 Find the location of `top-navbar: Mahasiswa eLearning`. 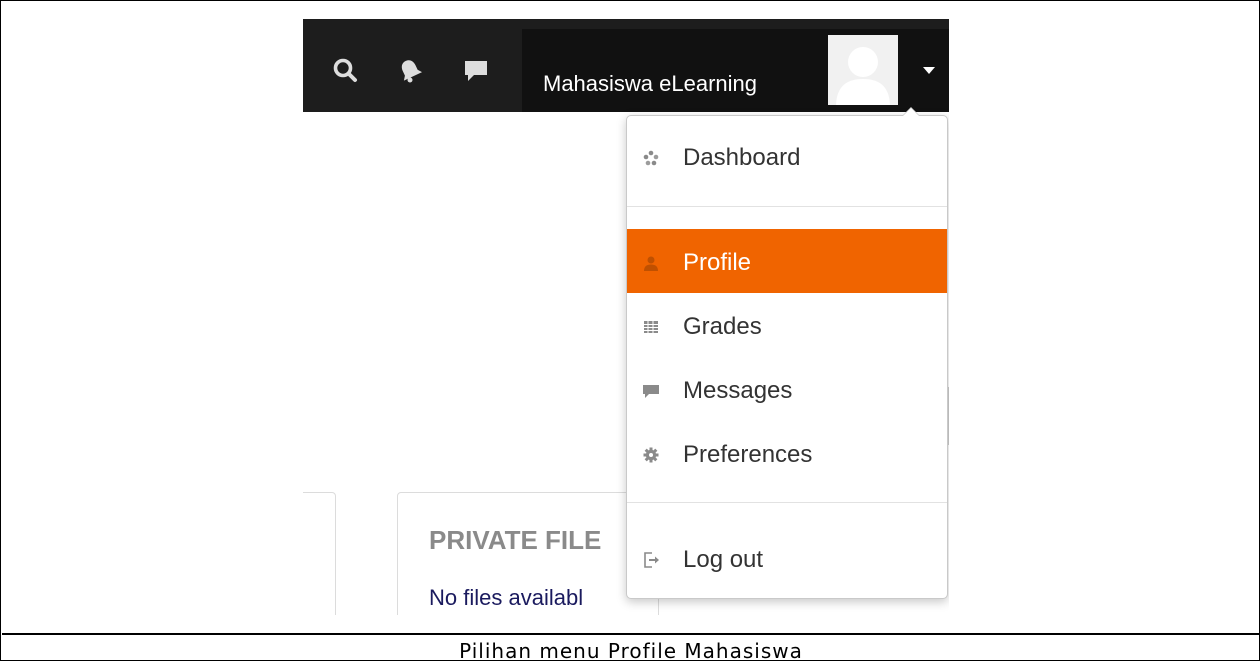

top-navbar: Mahasiswa eLearning is located at coordinates (626, 65).